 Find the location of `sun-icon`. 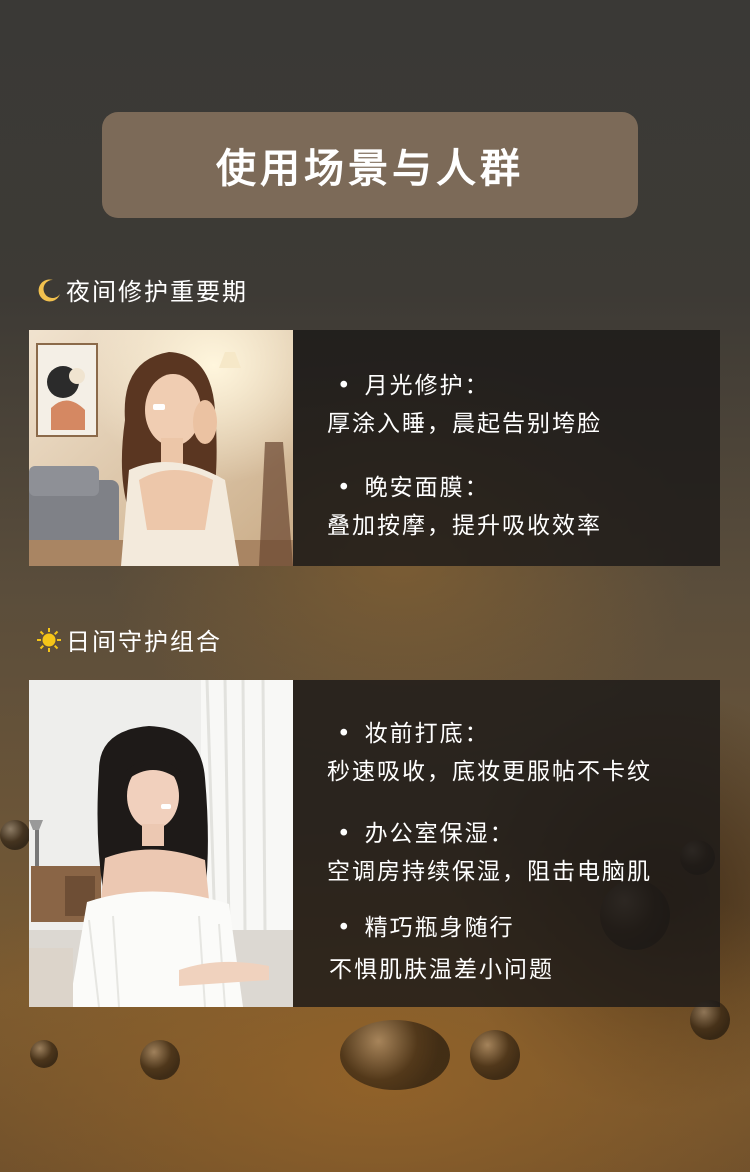

sun-icon is located at coordinates (49, 640).